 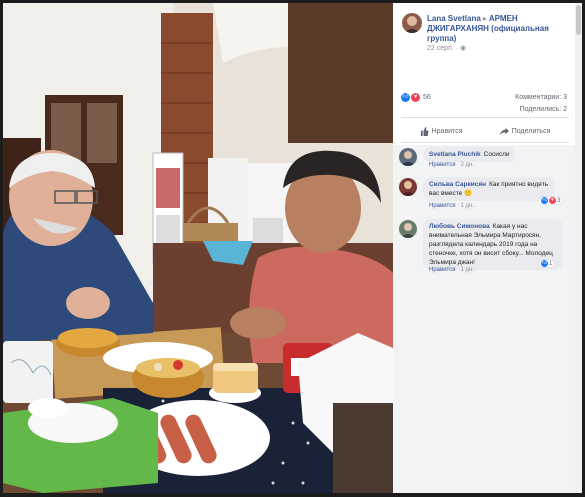 I want to click on reactions-count: 56, so click(x=427, y=97).